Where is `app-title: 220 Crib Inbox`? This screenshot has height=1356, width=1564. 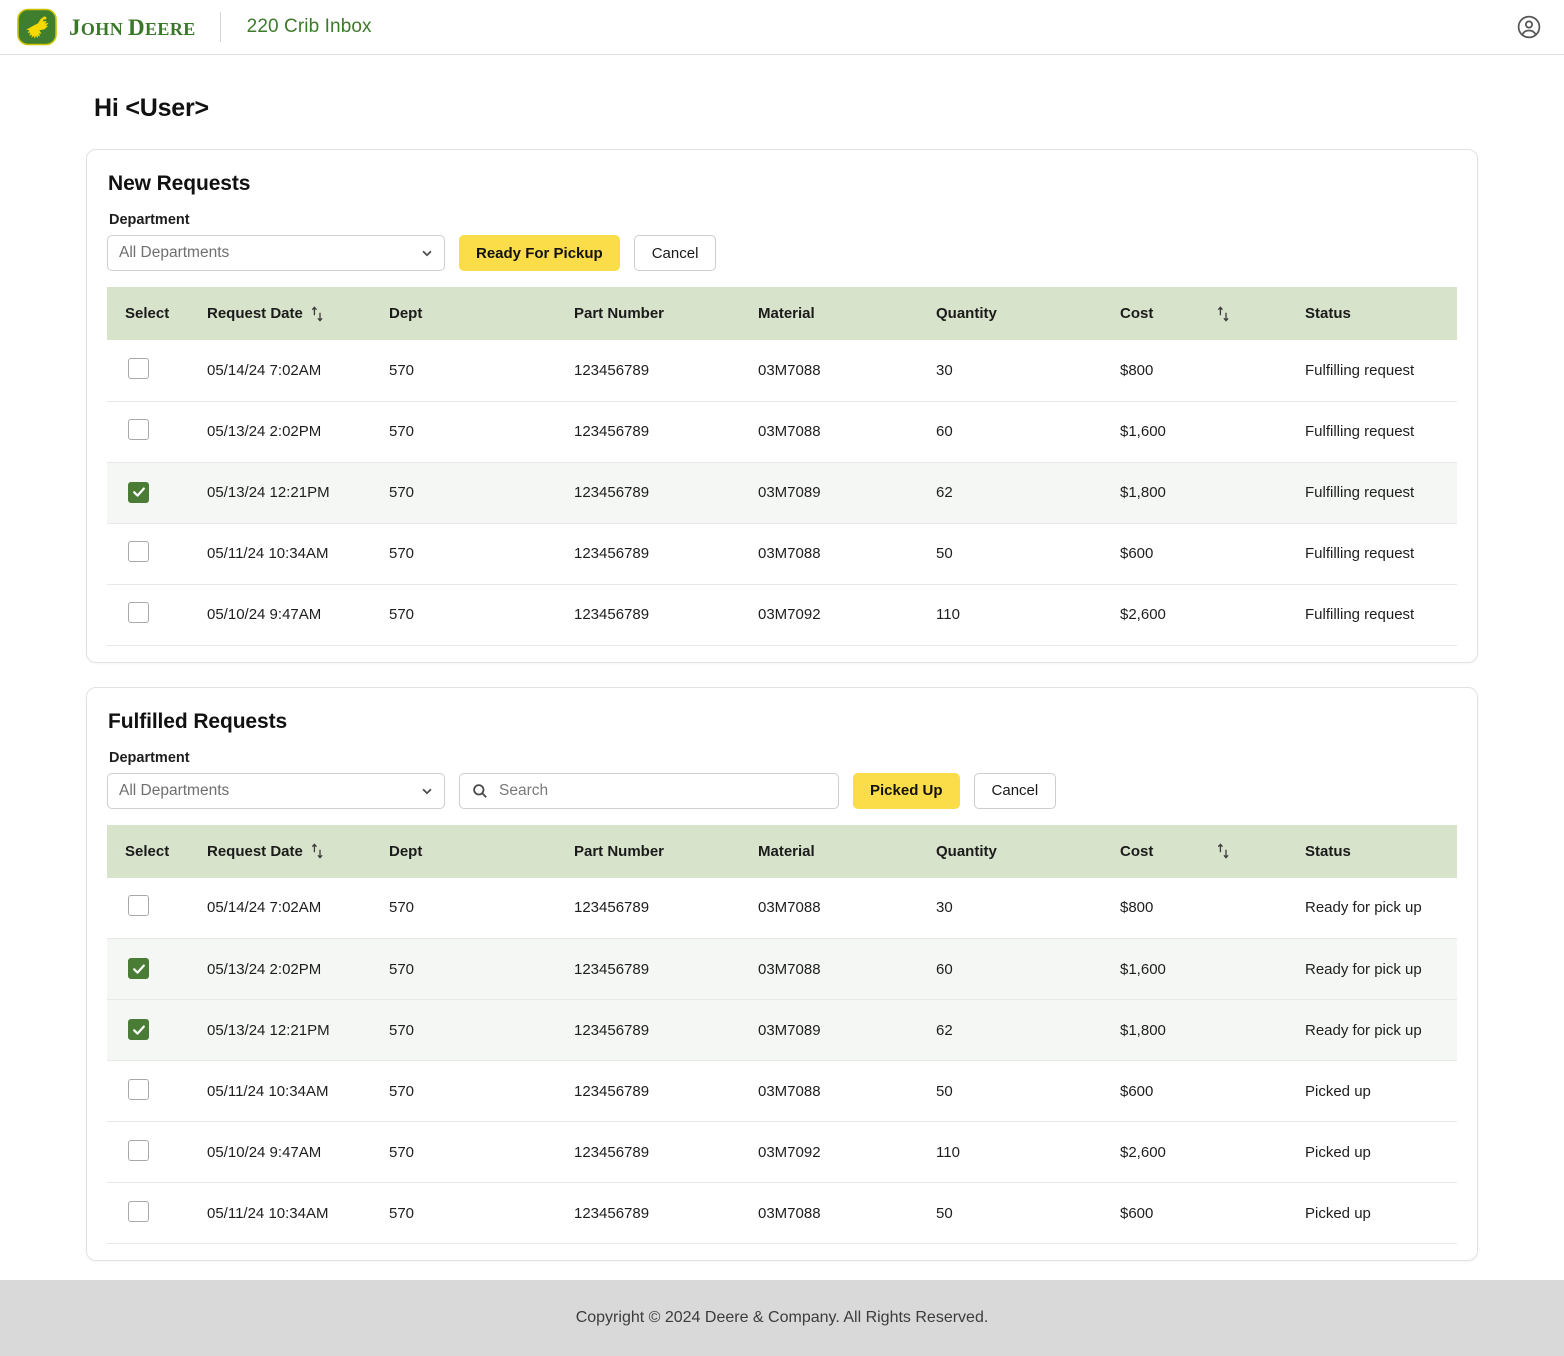 app-title: 220 Crib Inbox is located at coordinates (309, 26).